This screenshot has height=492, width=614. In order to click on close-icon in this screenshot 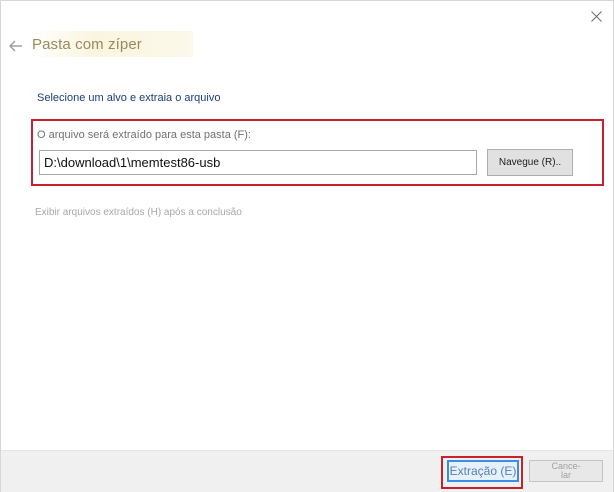, I will do `click(596, 16)`.